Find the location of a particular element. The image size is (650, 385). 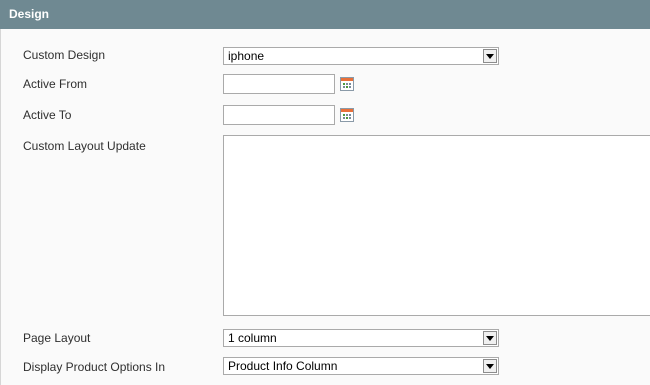

page-layout-value: 1 column is located at coordinates (252, 338).